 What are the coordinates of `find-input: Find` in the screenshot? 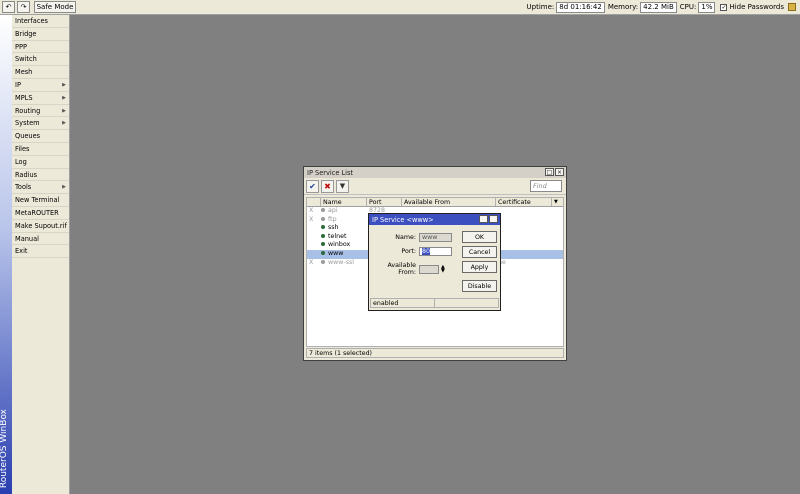 It's located at (546, 186).